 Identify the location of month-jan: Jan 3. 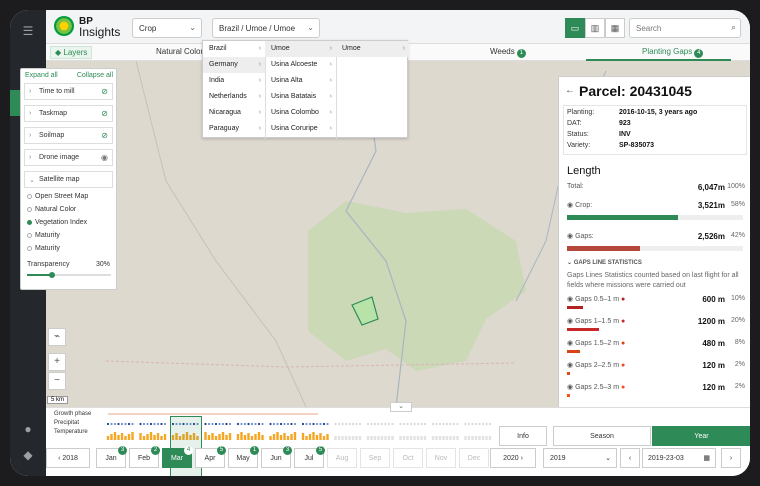
(111, 457).